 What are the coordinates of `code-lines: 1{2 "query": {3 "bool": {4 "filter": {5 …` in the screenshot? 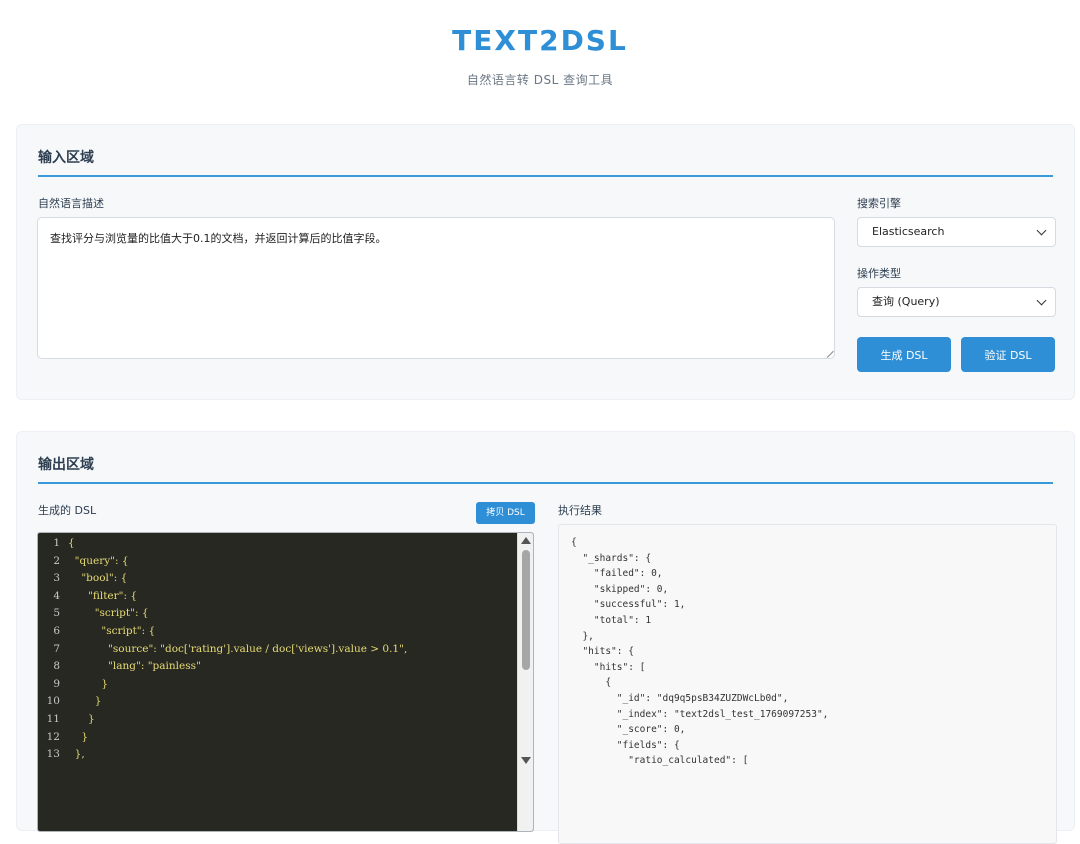 It's located at (285, 648).